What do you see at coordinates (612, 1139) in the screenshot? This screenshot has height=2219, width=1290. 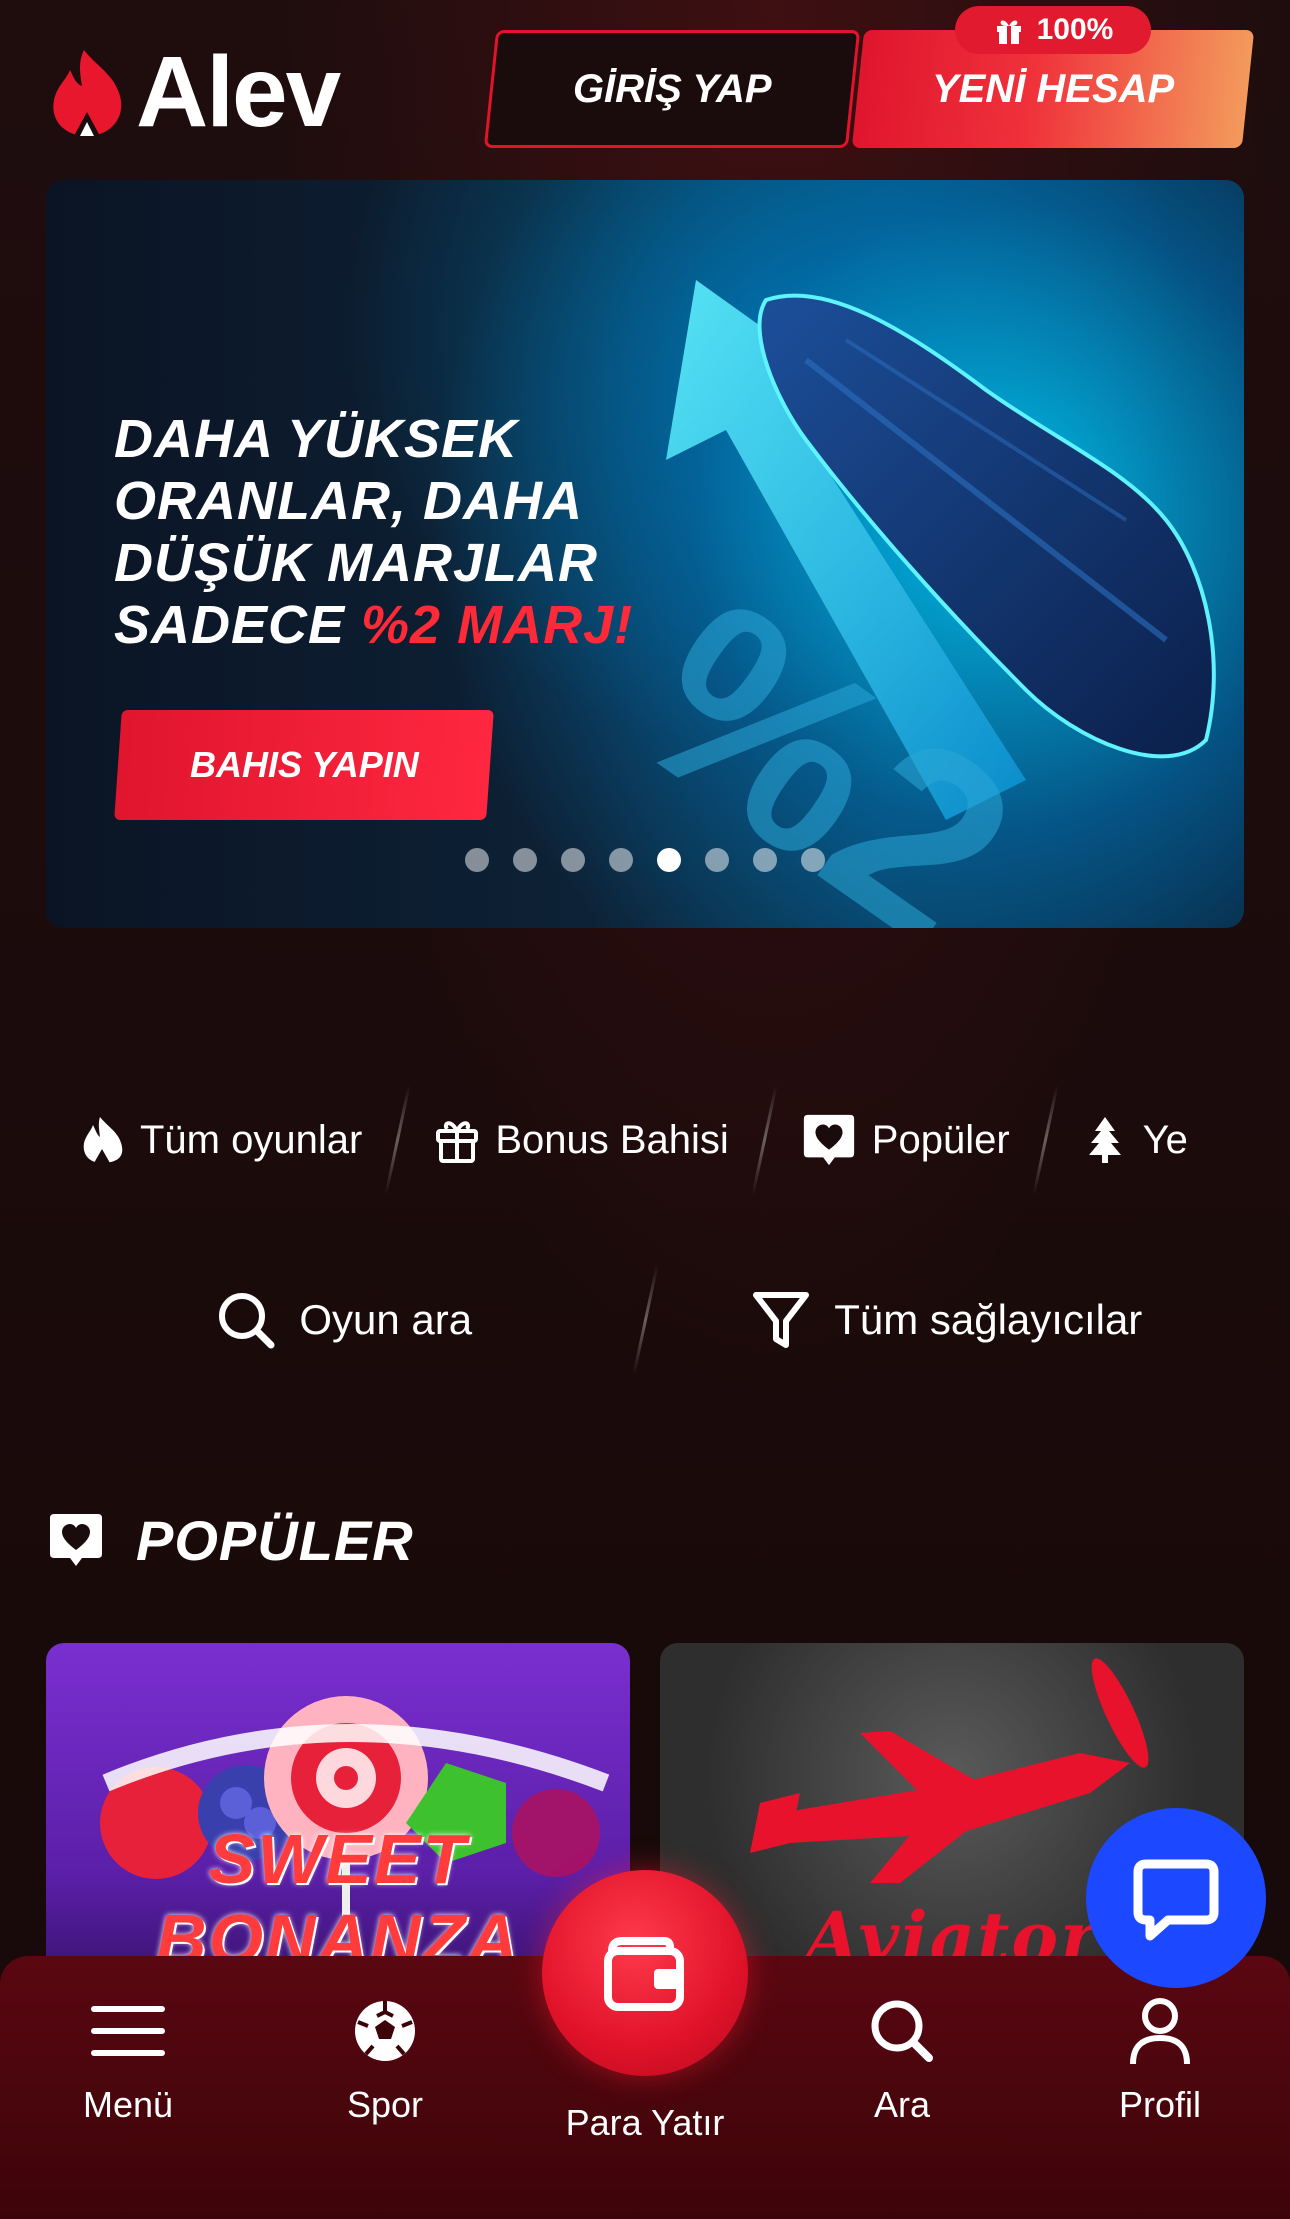 I see `tab-bonus-bet-label: Bonus Bahisi` at bounding box center [612, 1139].